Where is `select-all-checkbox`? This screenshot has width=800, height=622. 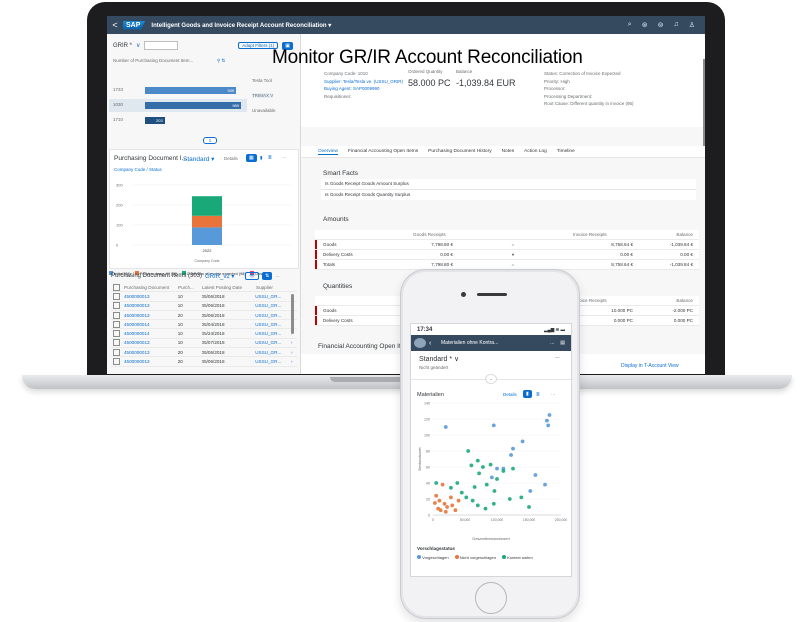
select-all-checkbox is located at coordinates (116, 287).